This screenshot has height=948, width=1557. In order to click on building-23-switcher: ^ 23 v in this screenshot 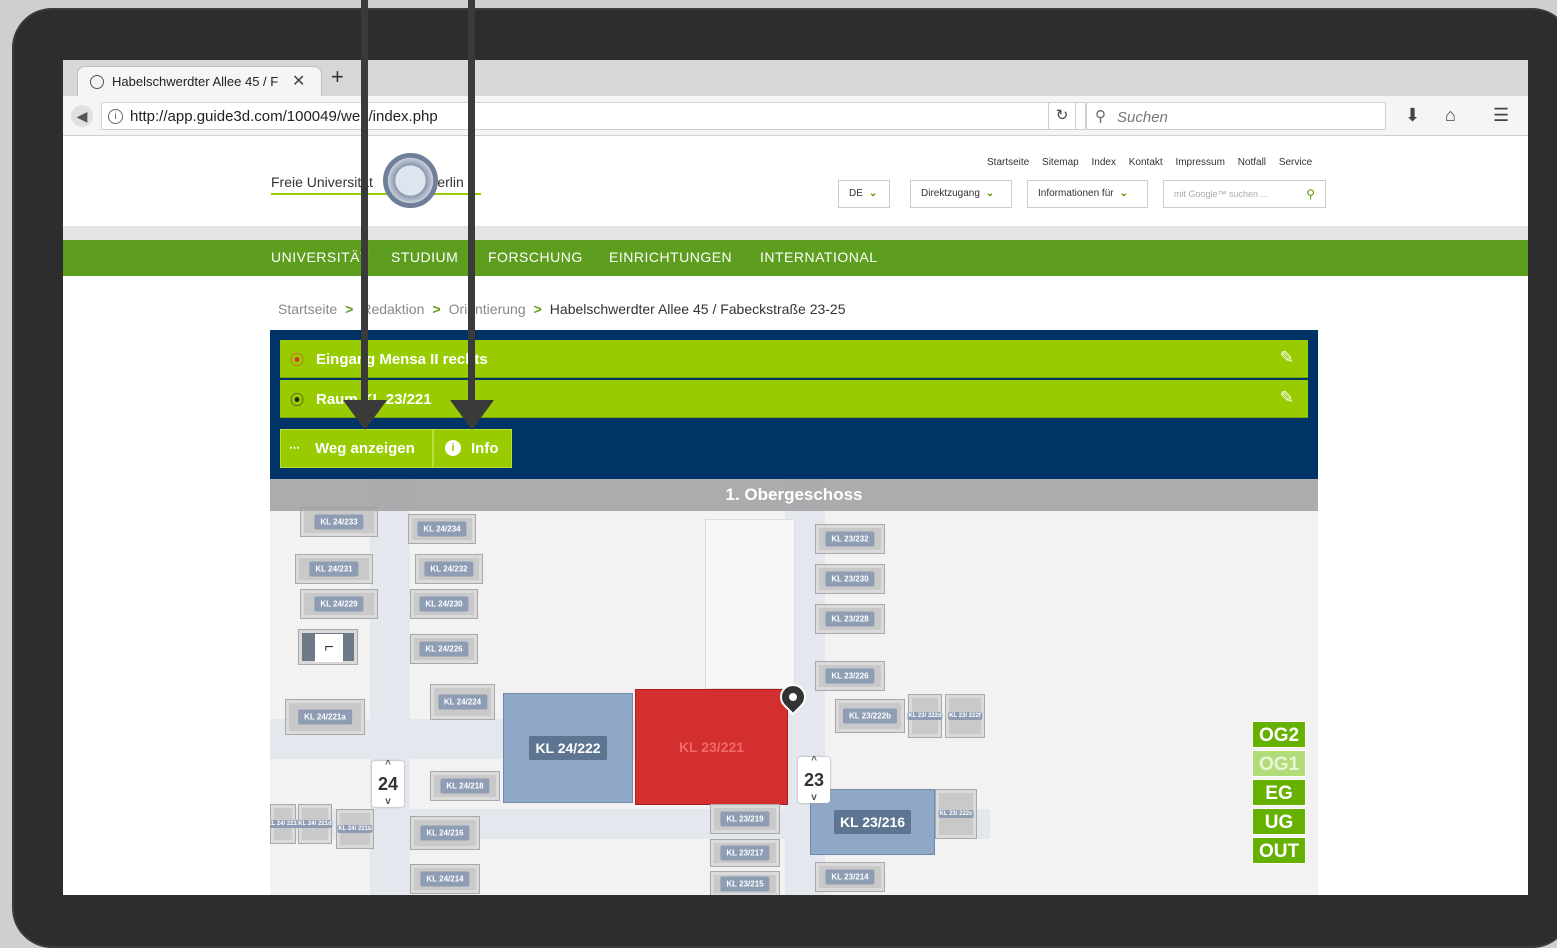, I will do `click(814, 779)`.